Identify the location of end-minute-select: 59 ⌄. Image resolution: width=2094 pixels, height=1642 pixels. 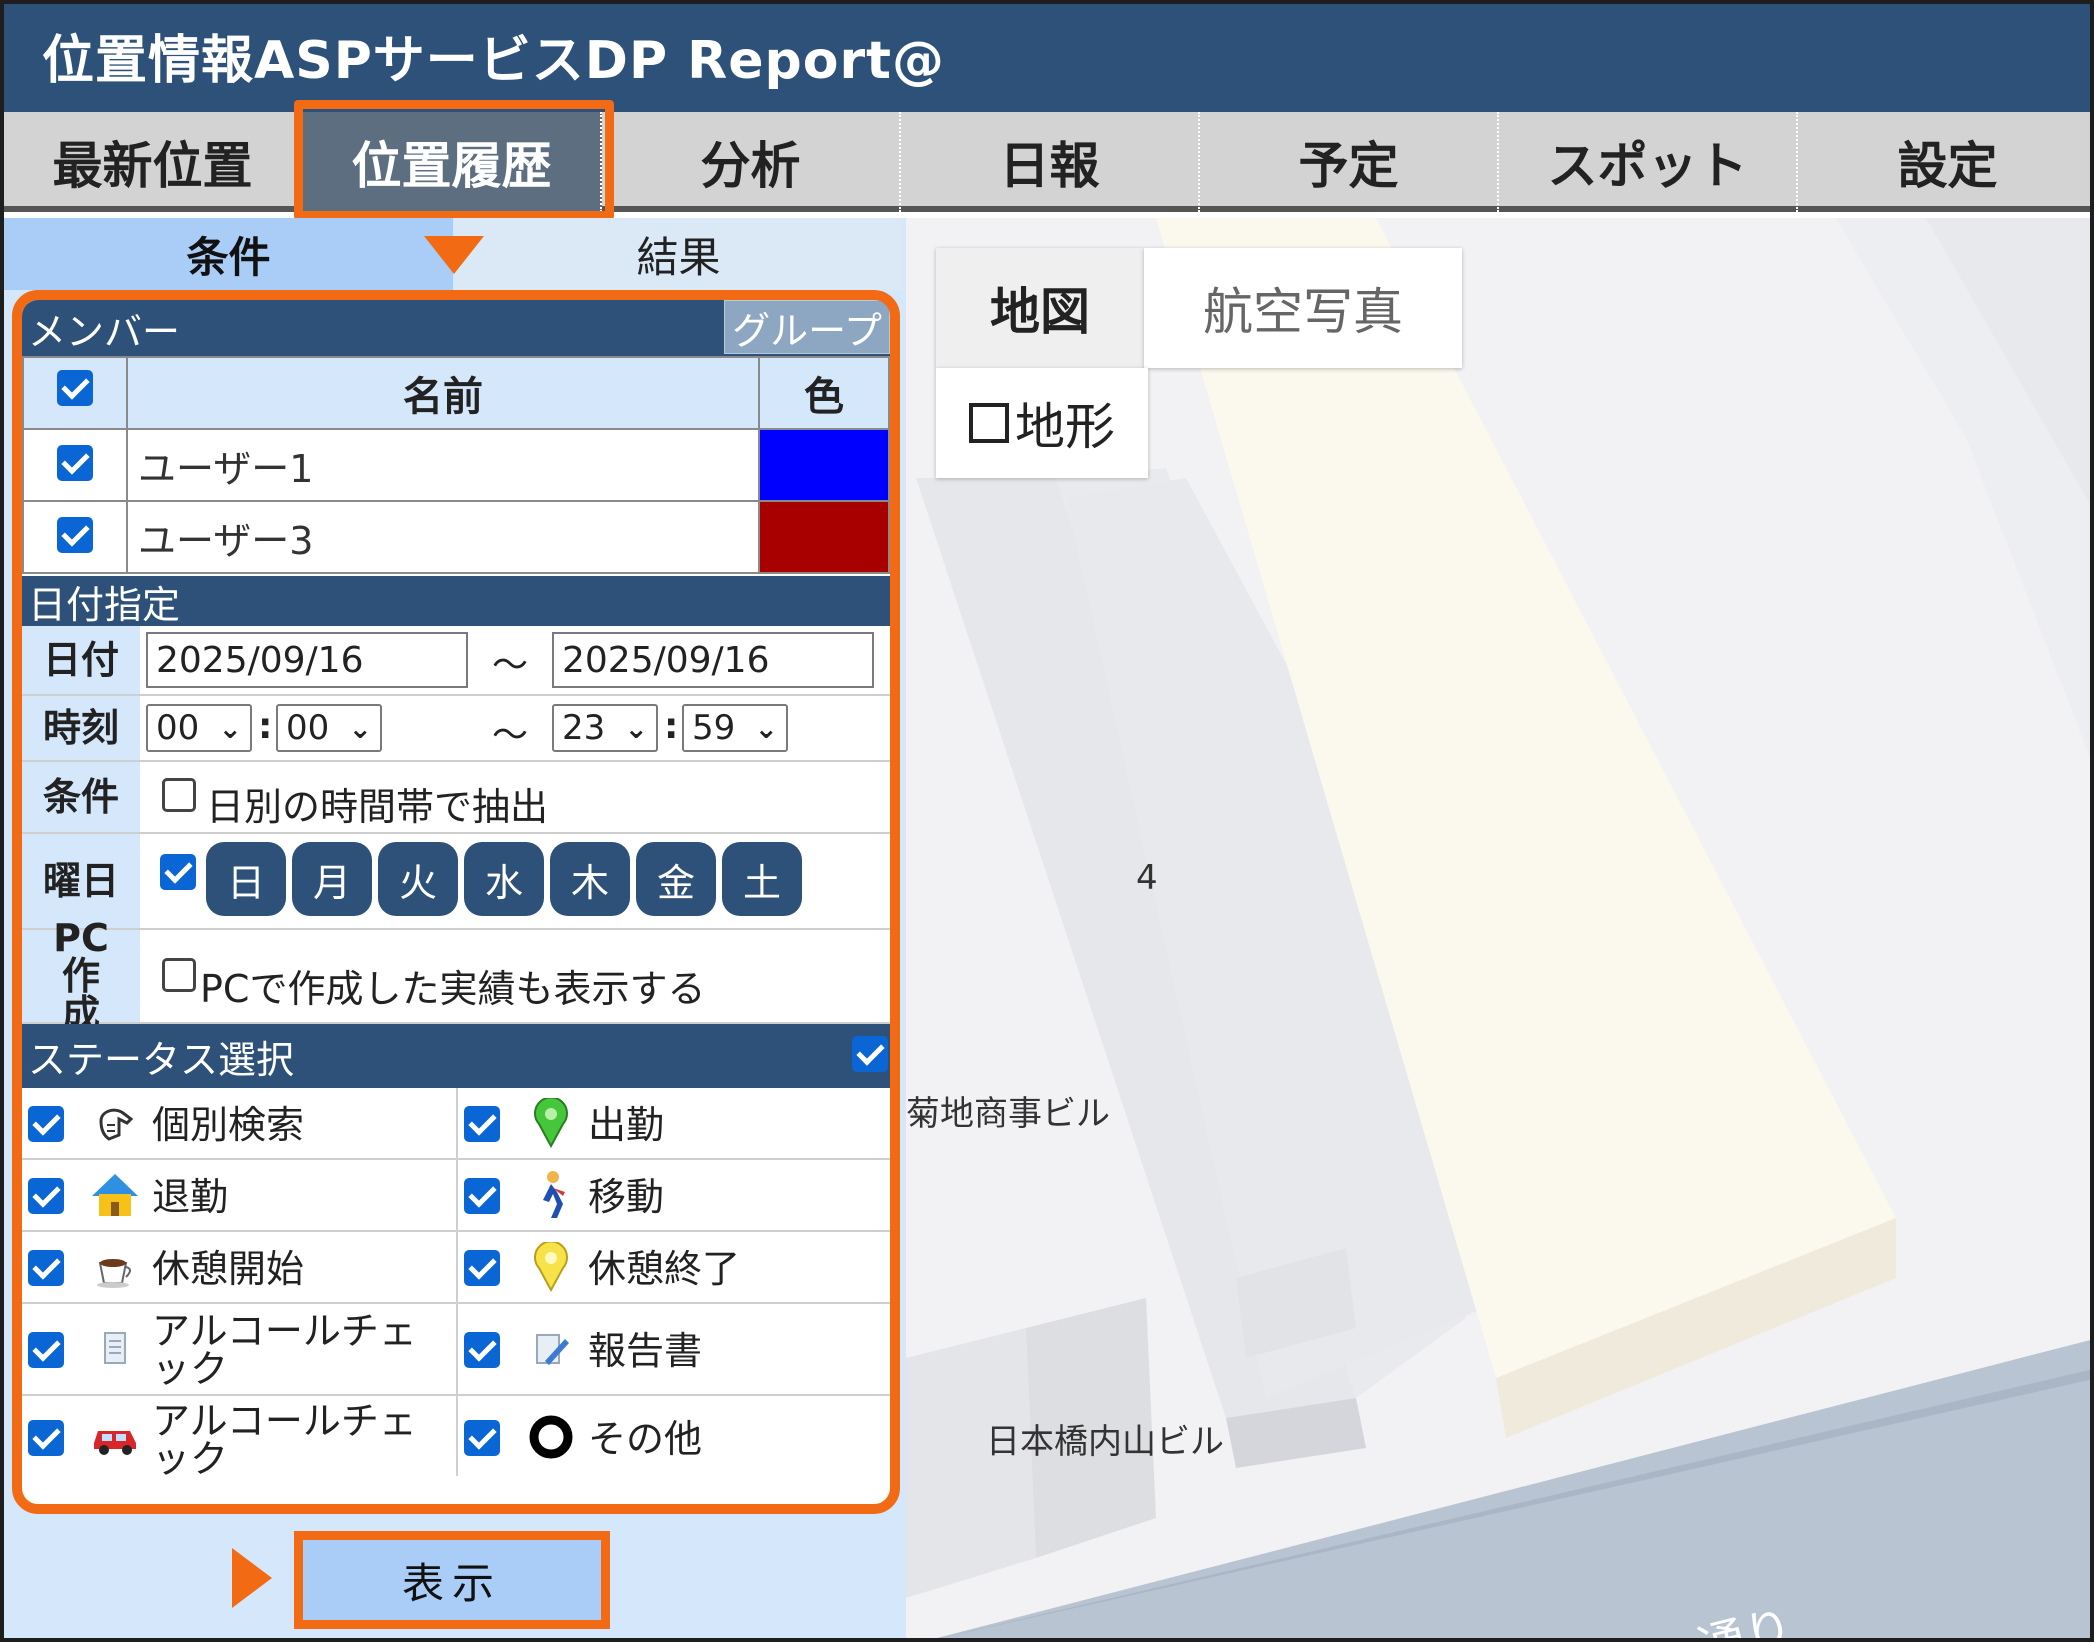
(735, 728).